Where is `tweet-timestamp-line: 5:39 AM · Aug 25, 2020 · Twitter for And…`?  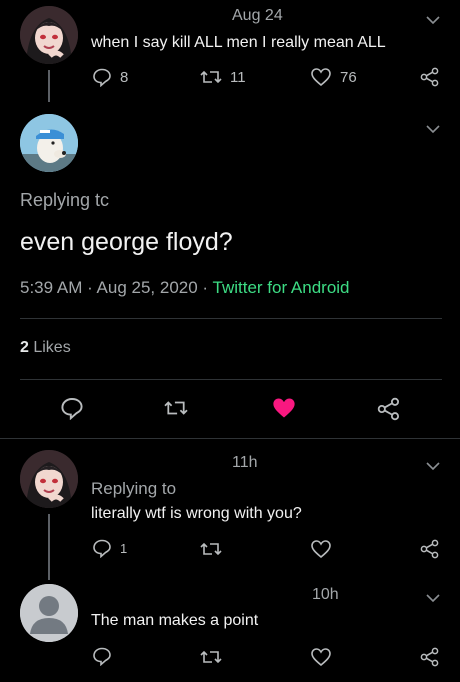
tweet-timestamp-line: 5:39 AM · Aug 25, 2020 · Twitter for And… is located at coordinates (185, 288).